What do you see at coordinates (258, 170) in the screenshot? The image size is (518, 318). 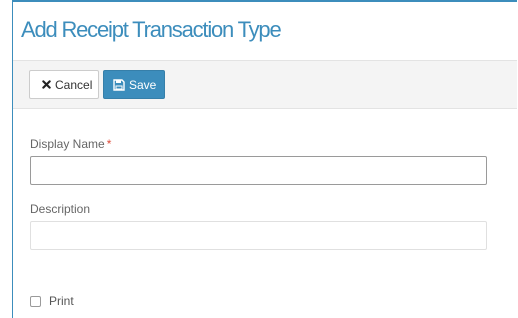 I see `display-name-field` at bounding box center [258, 170].